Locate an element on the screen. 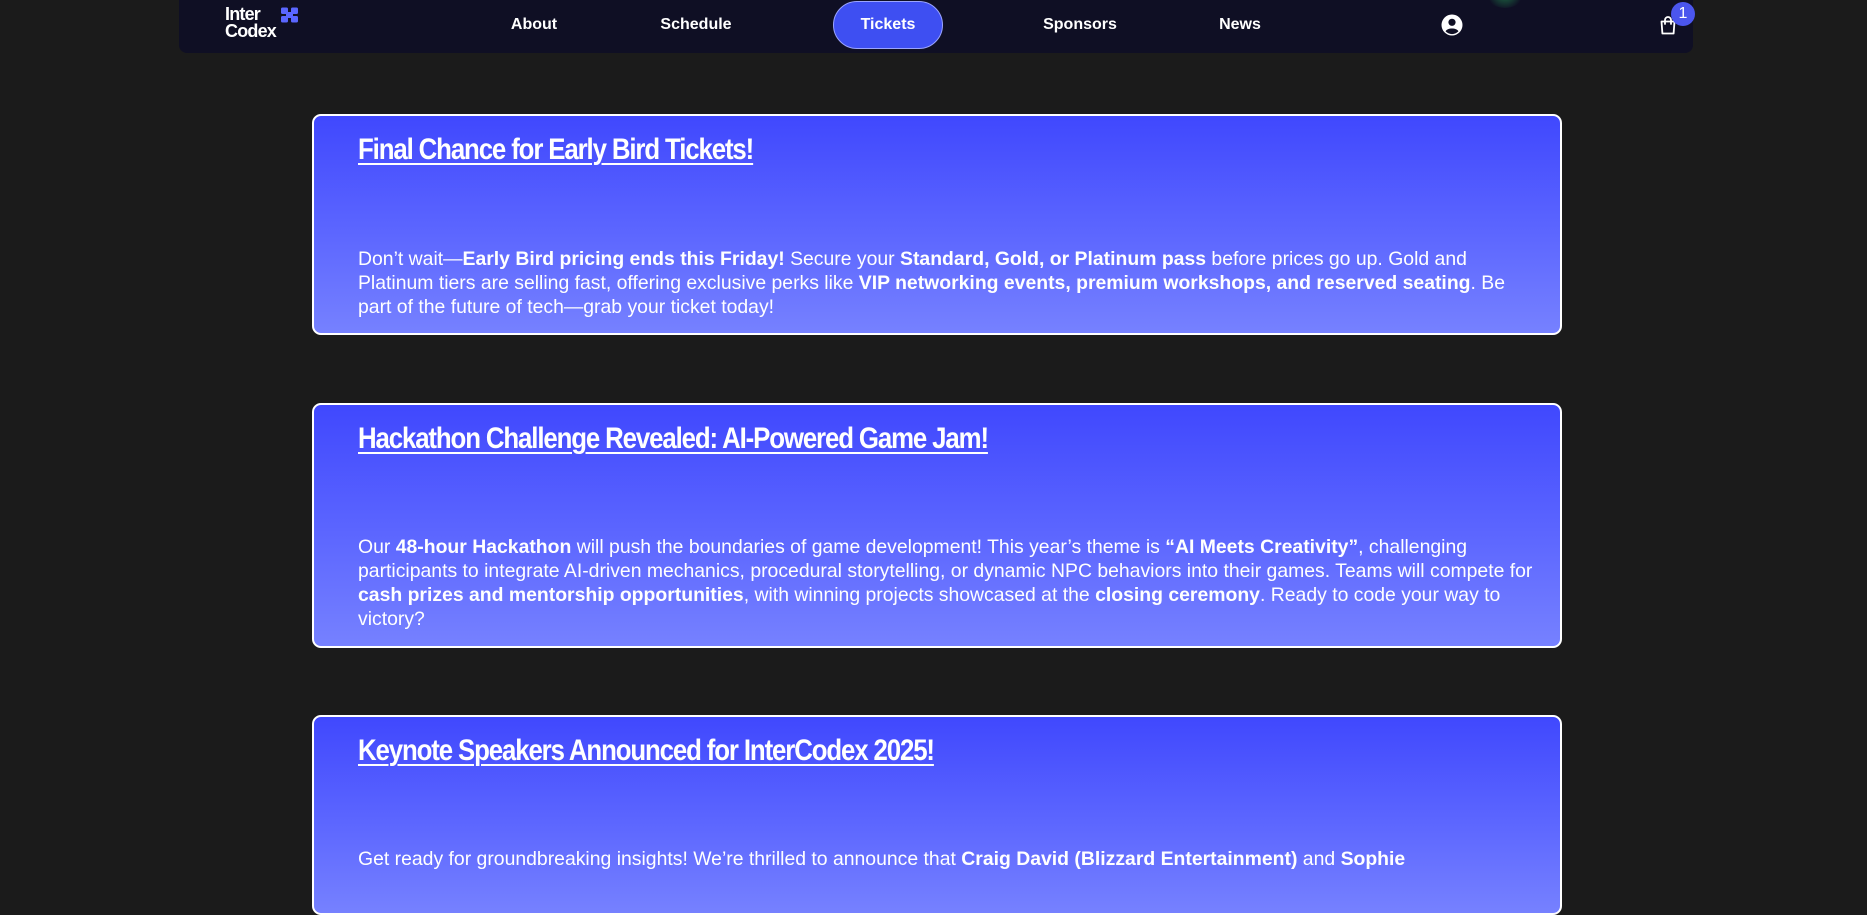 Image resolution: width=1867 pixels, height=915 pixels. bold-text: “AI Meets Creativity” is located at coordinates (1262, 547).